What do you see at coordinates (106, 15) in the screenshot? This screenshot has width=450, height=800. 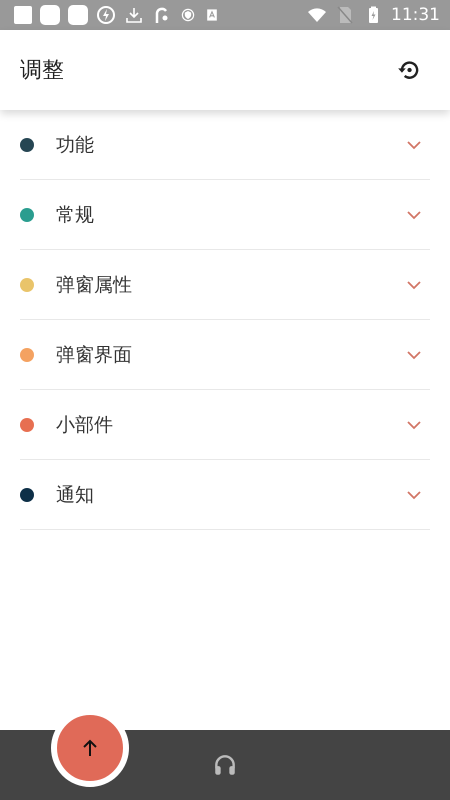 I see `bolt-icon` at bounding box center [106, 15].